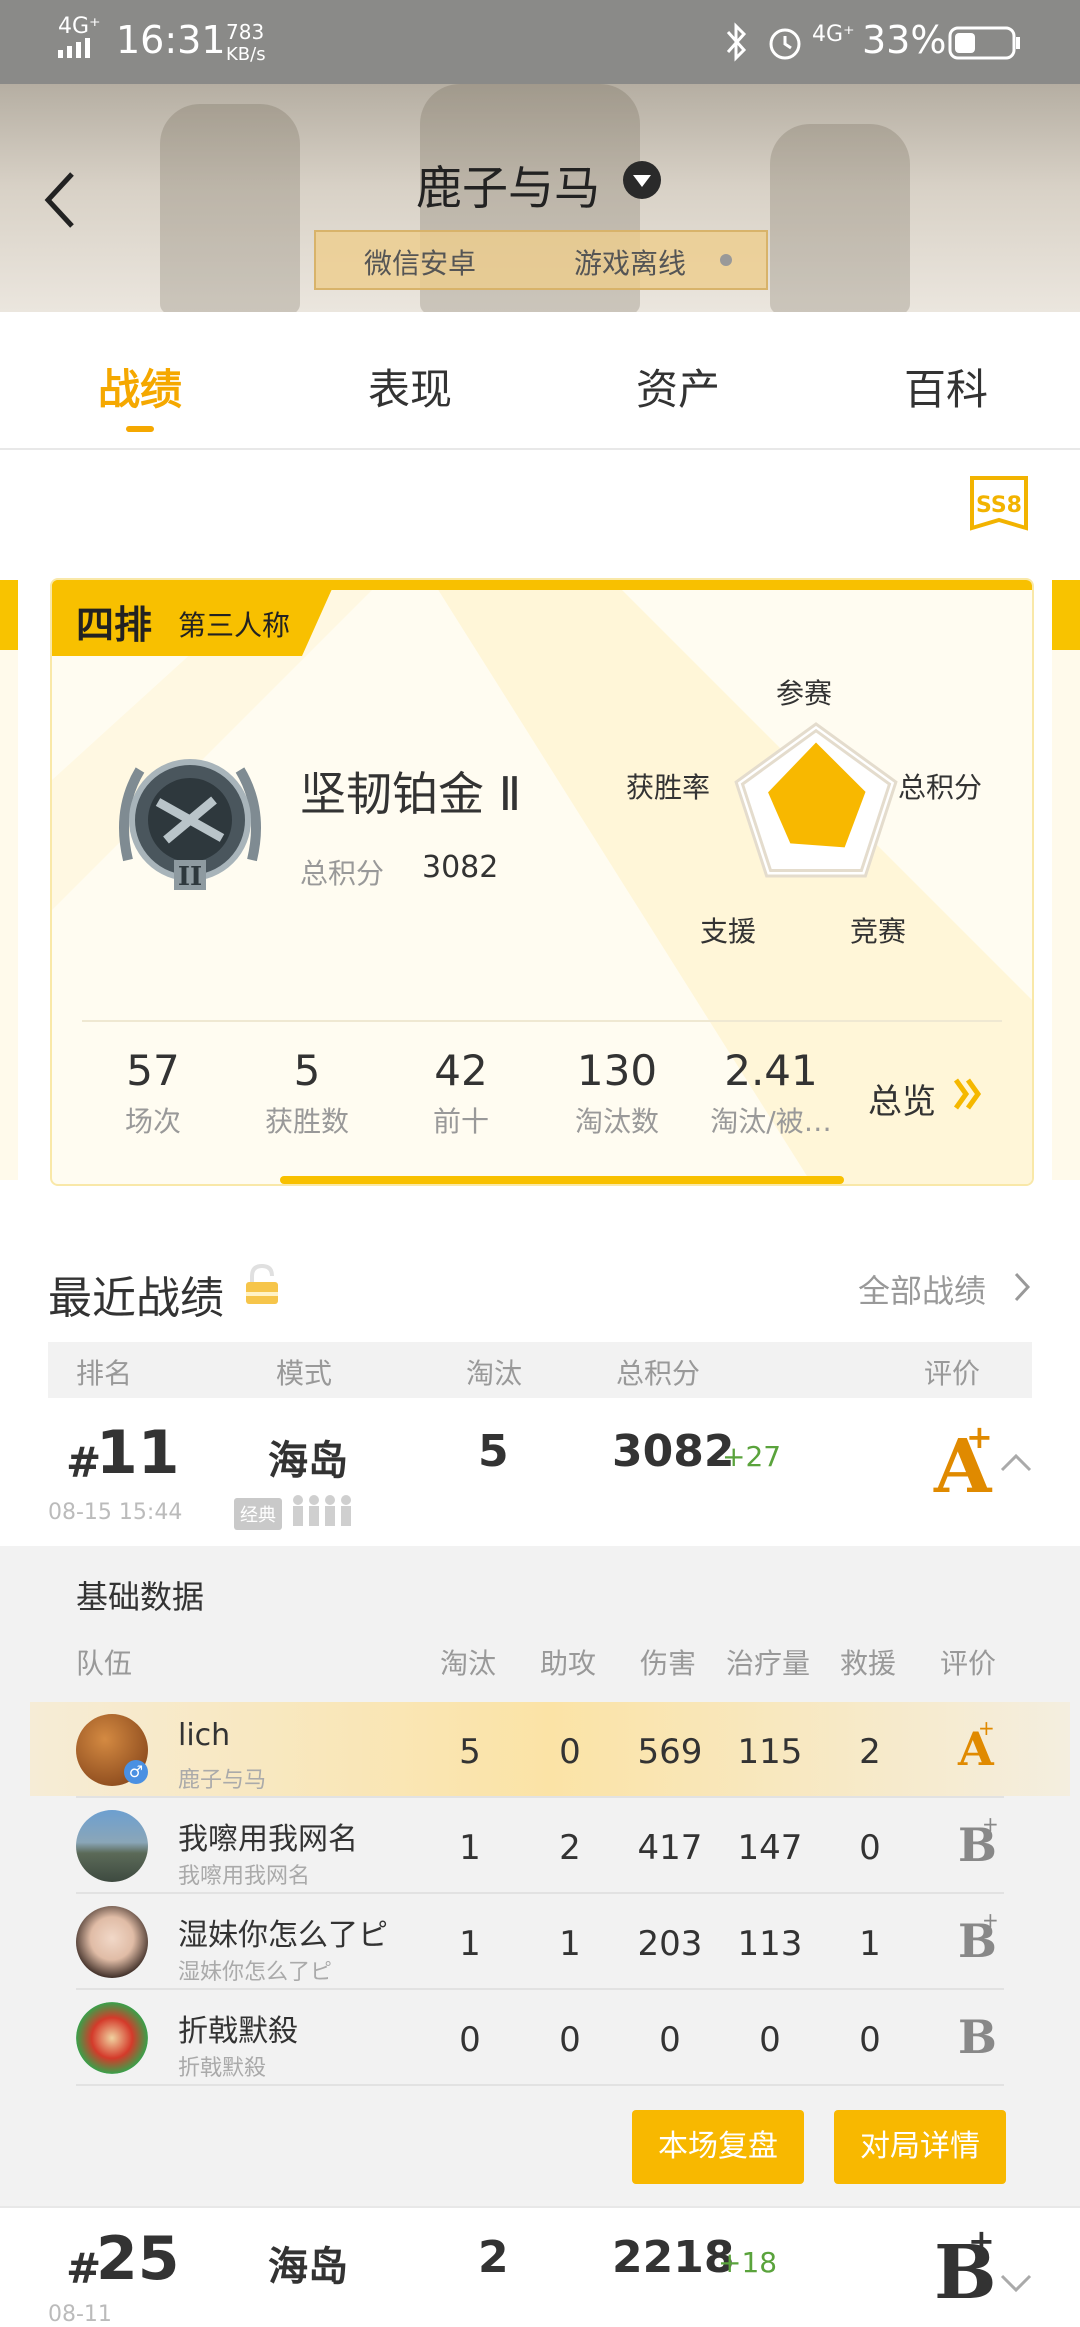  What do you see at coordinates (461, 1070) in the screenshot?
I see `stat-top10-value: 42` at bounding box center [461, 1070].